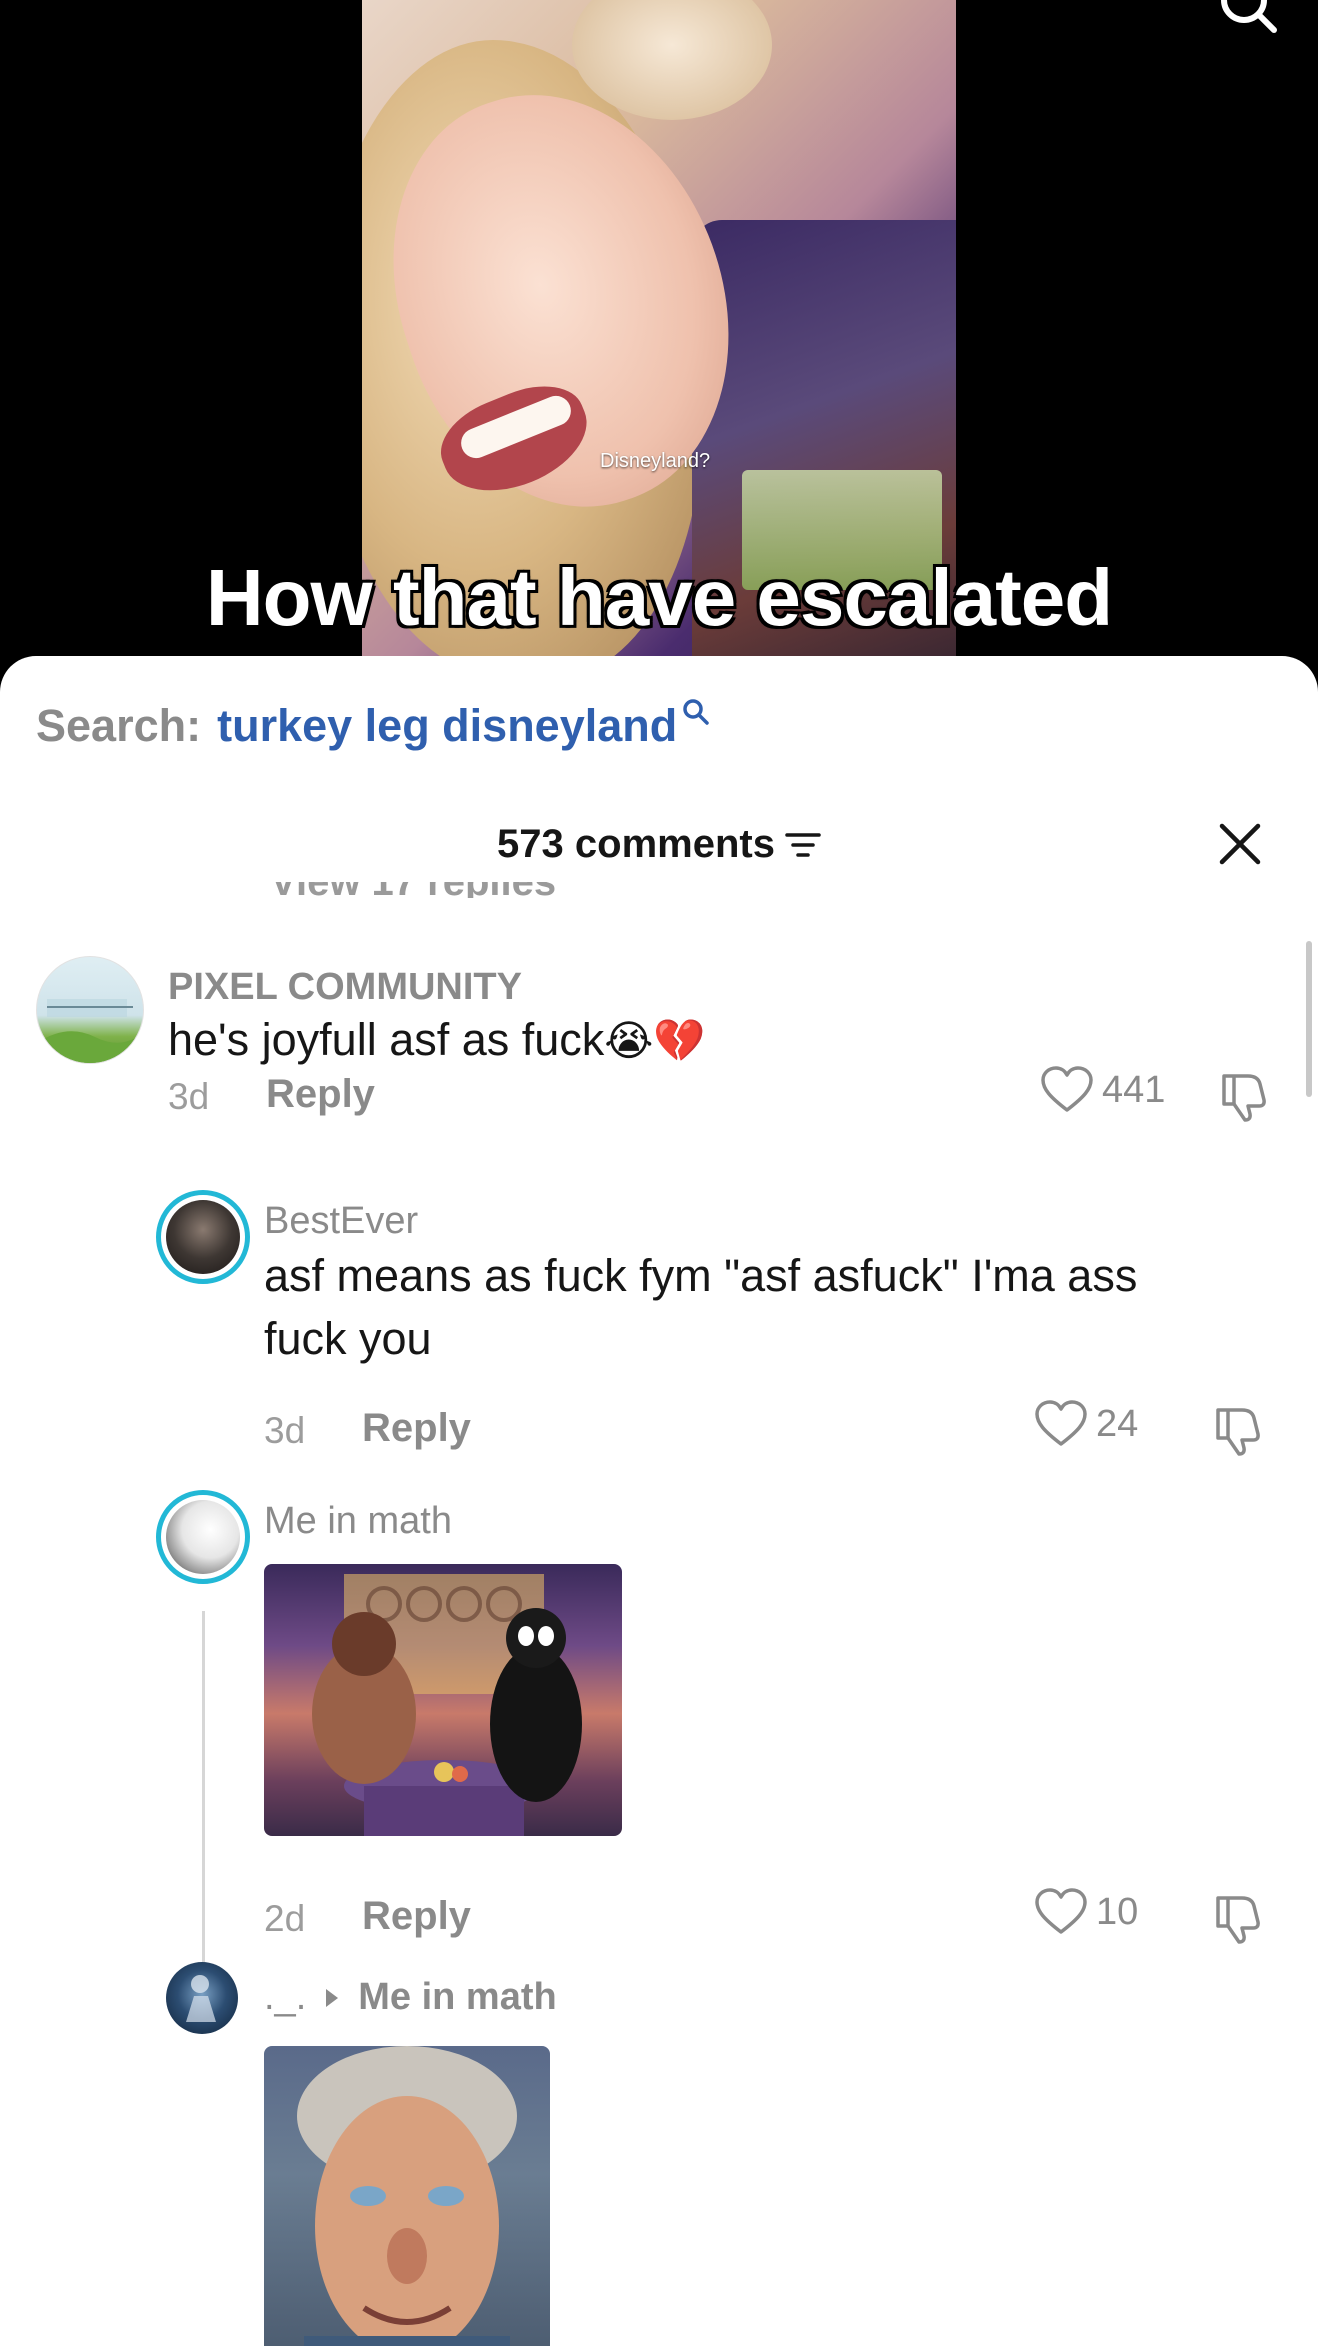  I want to click on comment-emojis: 😭💔, so click(655, 1040).